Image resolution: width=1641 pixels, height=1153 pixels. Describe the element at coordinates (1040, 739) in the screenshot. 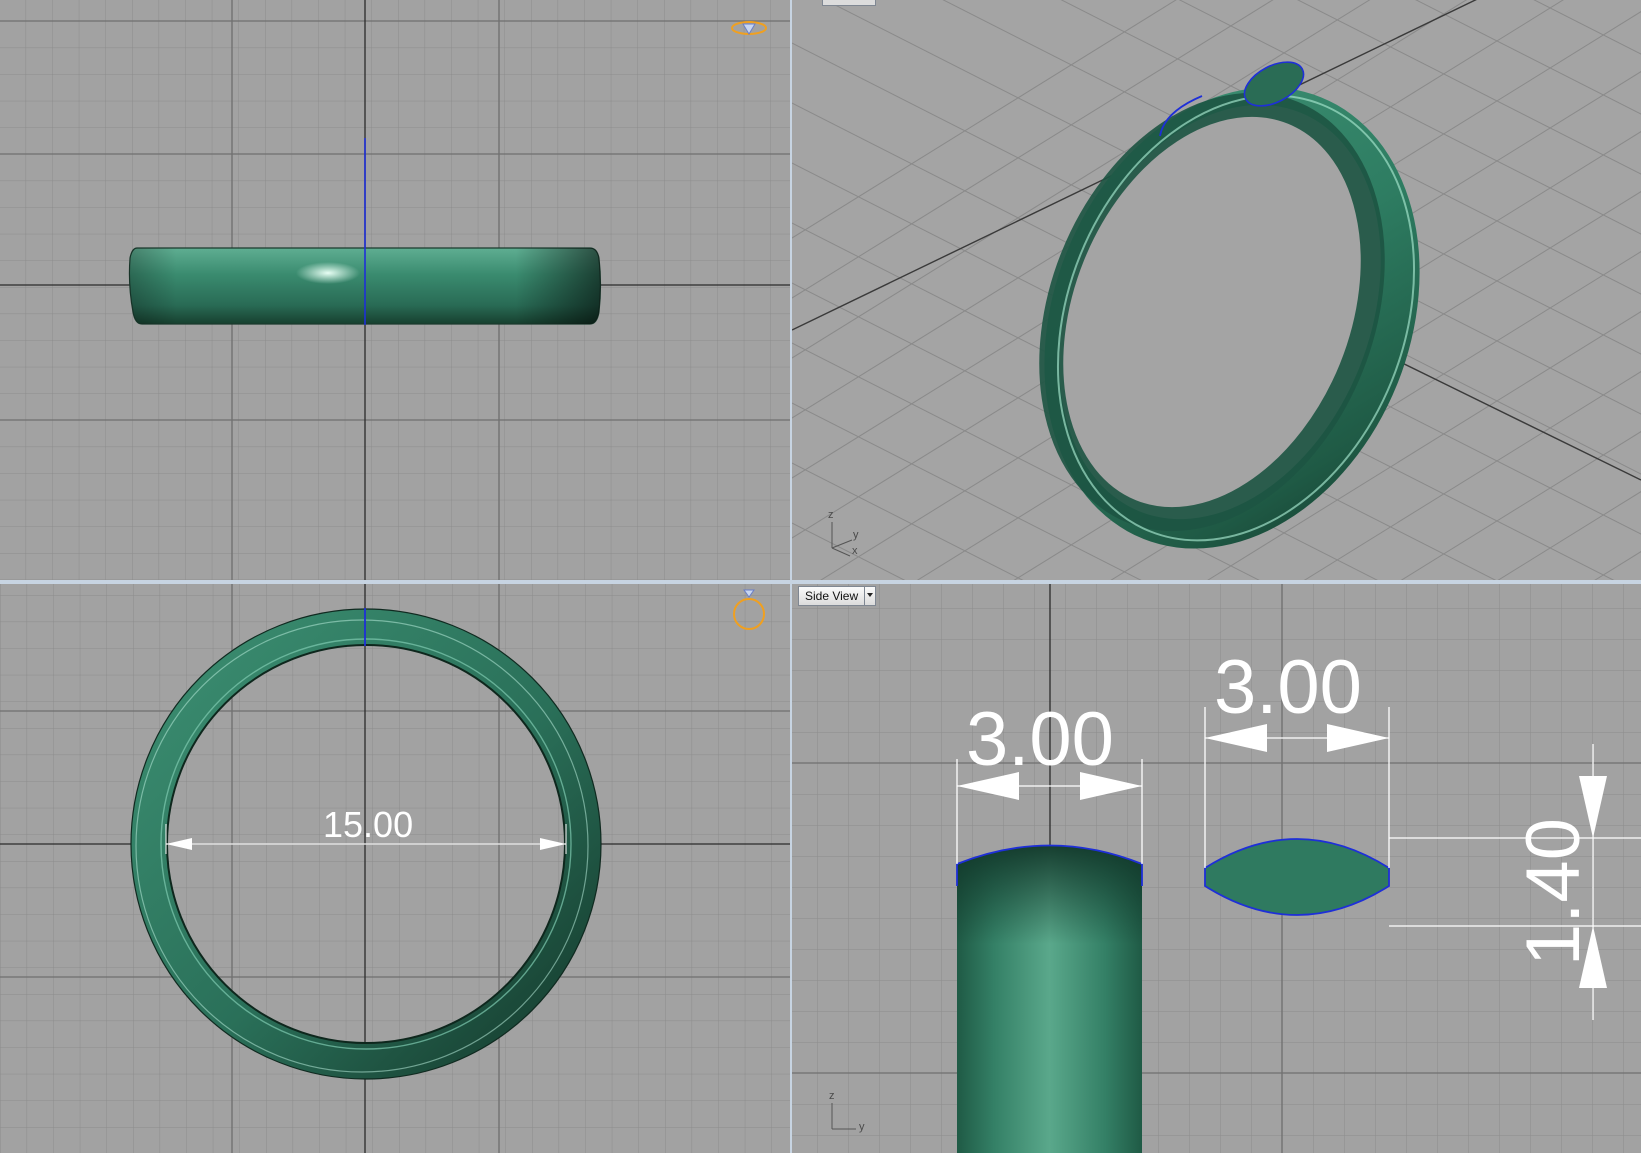

I see `dimension-width-1-text: 3.00` at that location.